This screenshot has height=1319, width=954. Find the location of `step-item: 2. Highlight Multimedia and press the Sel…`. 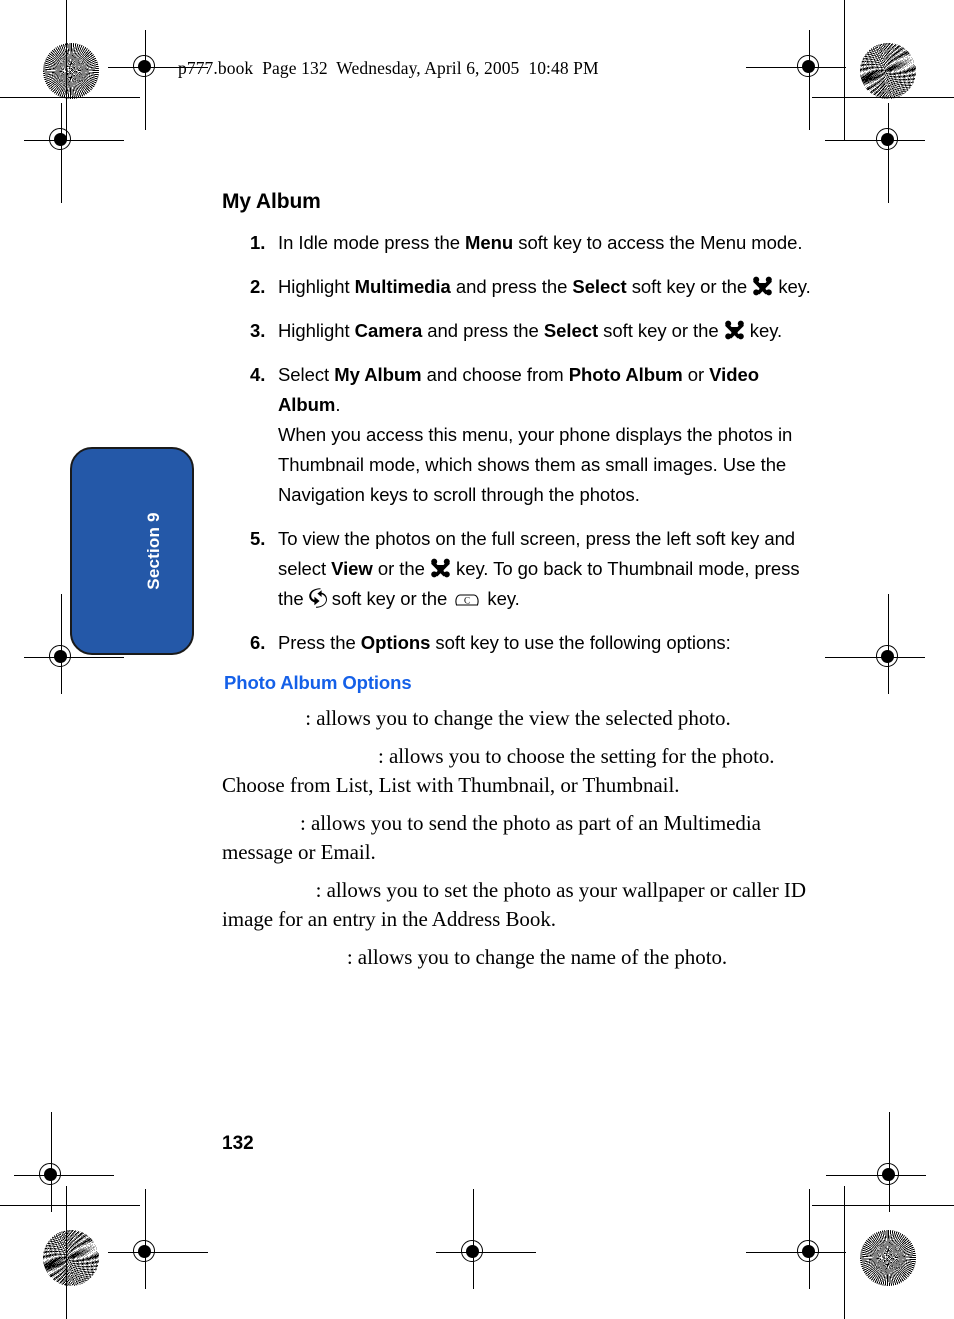

step-item: 2. Highlight Multimedia and press the Sel… is located at coordinates (522, 287).